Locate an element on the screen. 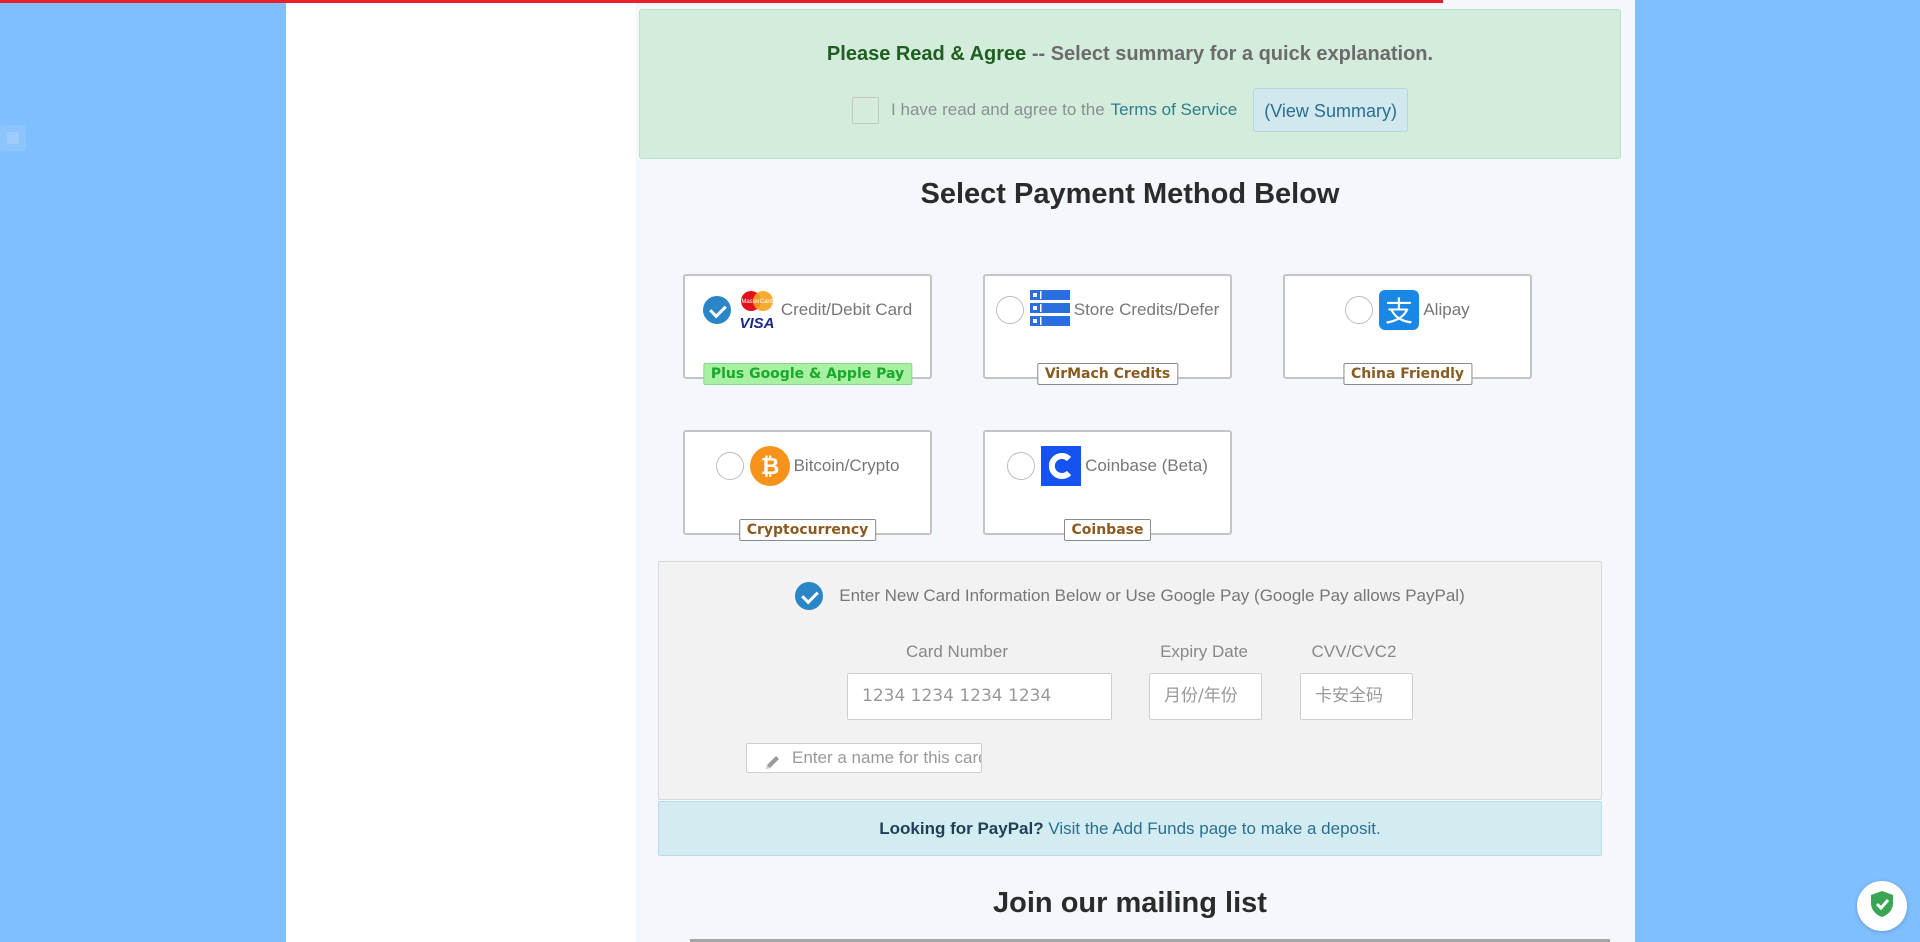 The height and width of the screenshot is (942, 1920). pencil-icon is located at coordinates (773, 761).